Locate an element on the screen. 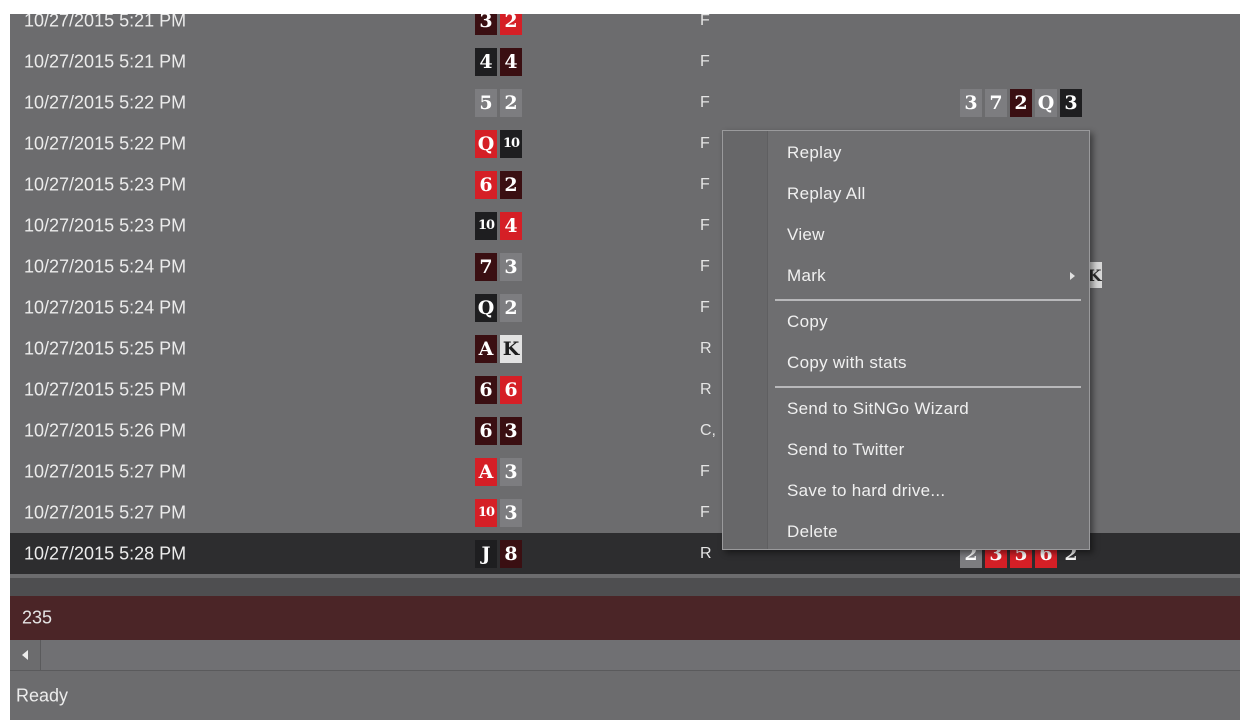 The width and height of the screenshot is (1240, 720). hole-cards: 44 is located at coordinates (498, 61).